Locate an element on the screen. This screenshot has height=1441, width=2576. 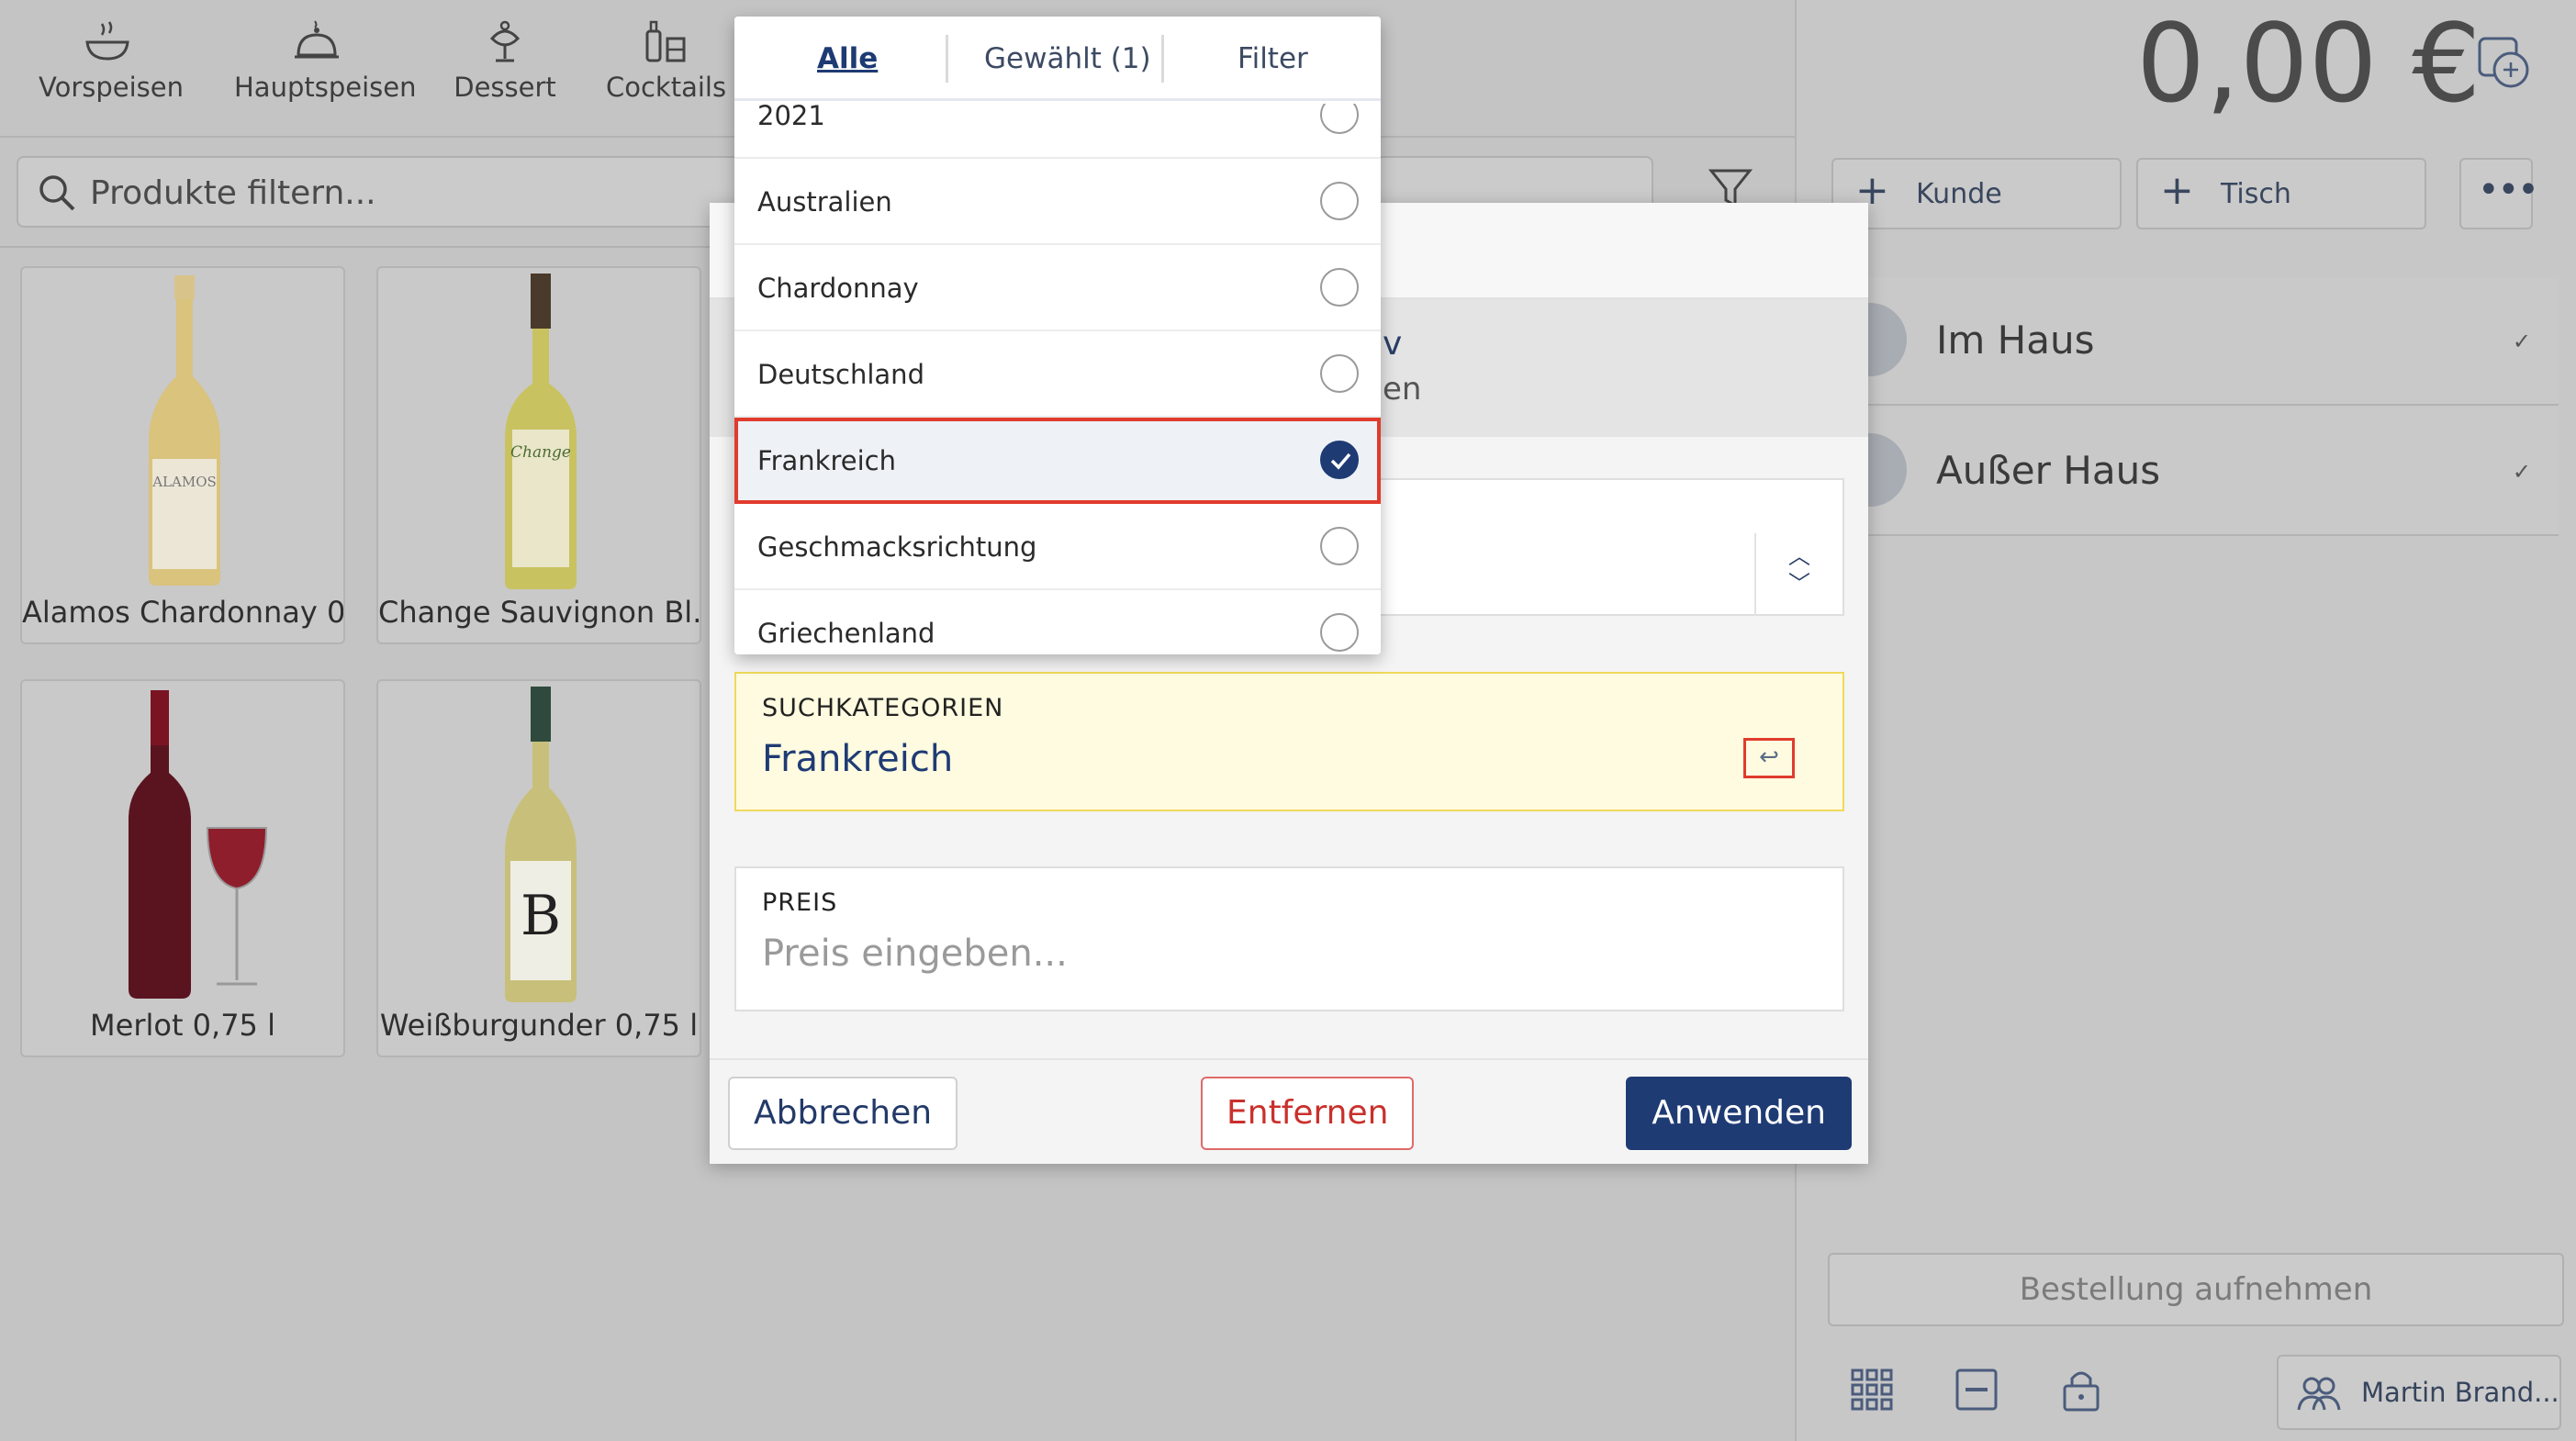
category-cocktails: Cocktails is located at coordinates (666, 60).